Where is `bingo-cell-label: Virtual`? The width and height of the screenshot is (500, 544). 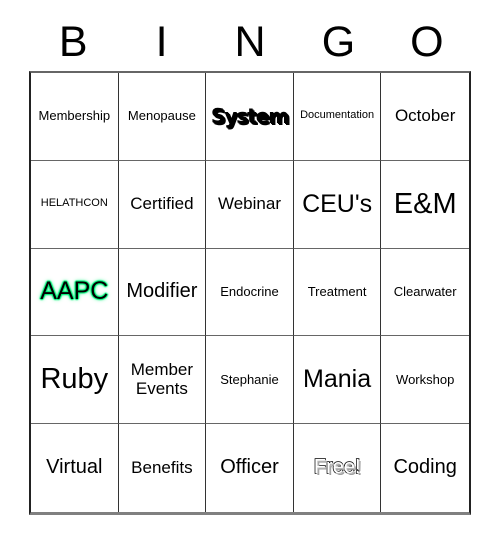
bingo-cell-label: Virtual is located at coordinates (74, 467).